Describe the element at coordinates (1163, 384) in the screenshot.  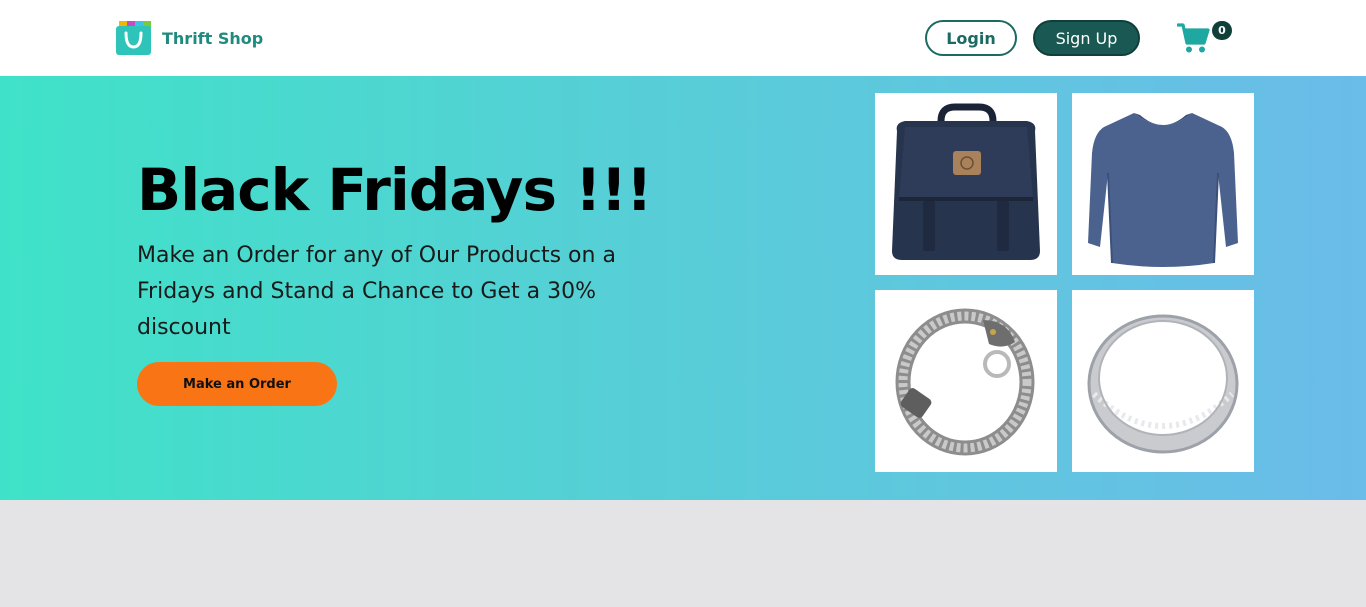
I see `silver-ring-icon` at that location.